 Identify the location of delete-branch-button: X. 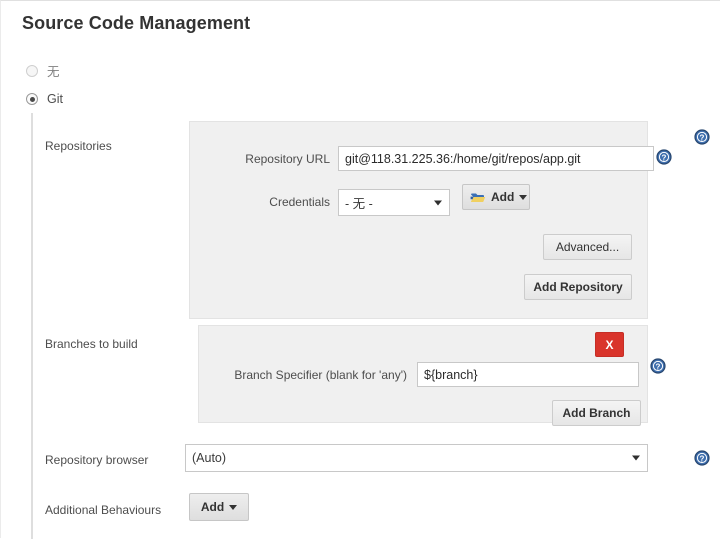
(609, 344).